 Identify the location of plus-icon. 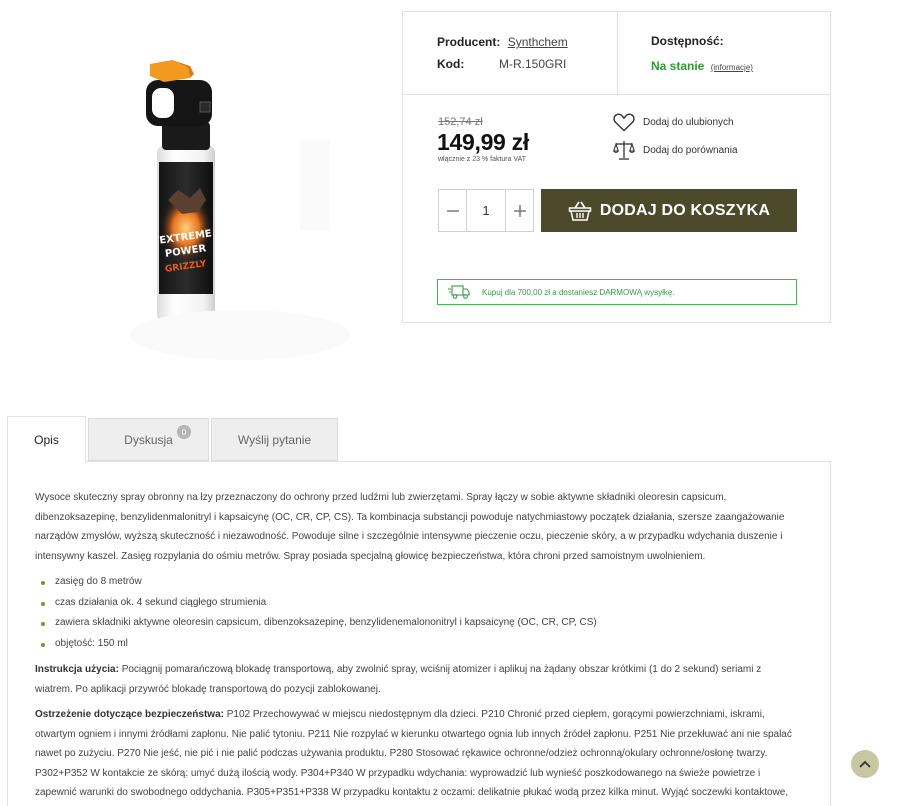
(519, 210).